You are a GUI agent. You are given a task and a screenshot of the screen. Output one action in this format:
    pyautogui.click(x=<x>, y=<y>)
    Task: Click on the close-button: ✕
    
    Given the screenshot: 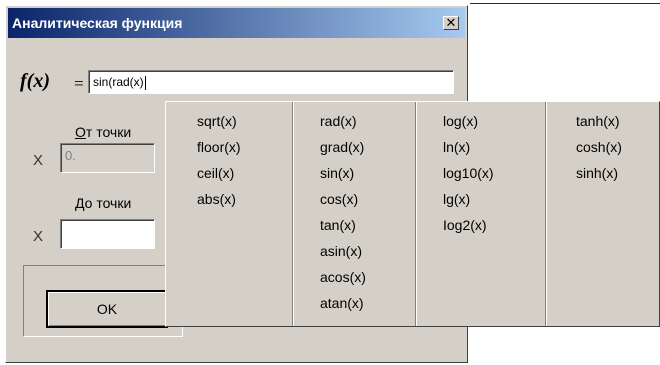 What is the action you would take?
    pyautogui.click(x=451, y=23)
    